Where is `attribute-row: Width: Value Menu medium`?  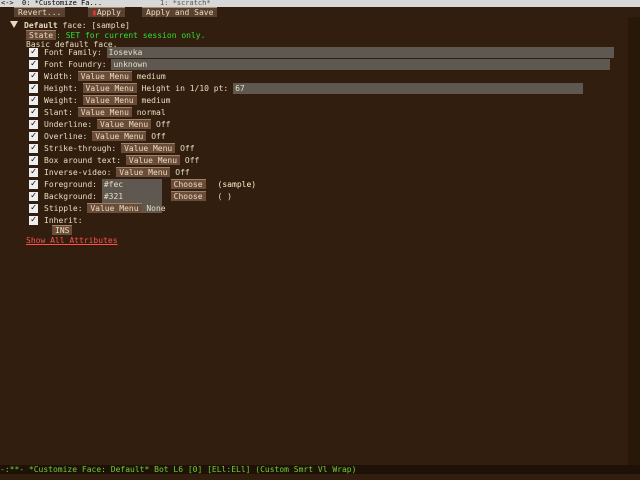
attribute-row: Width: Value Menu medium is located at coordinates (105, 76).